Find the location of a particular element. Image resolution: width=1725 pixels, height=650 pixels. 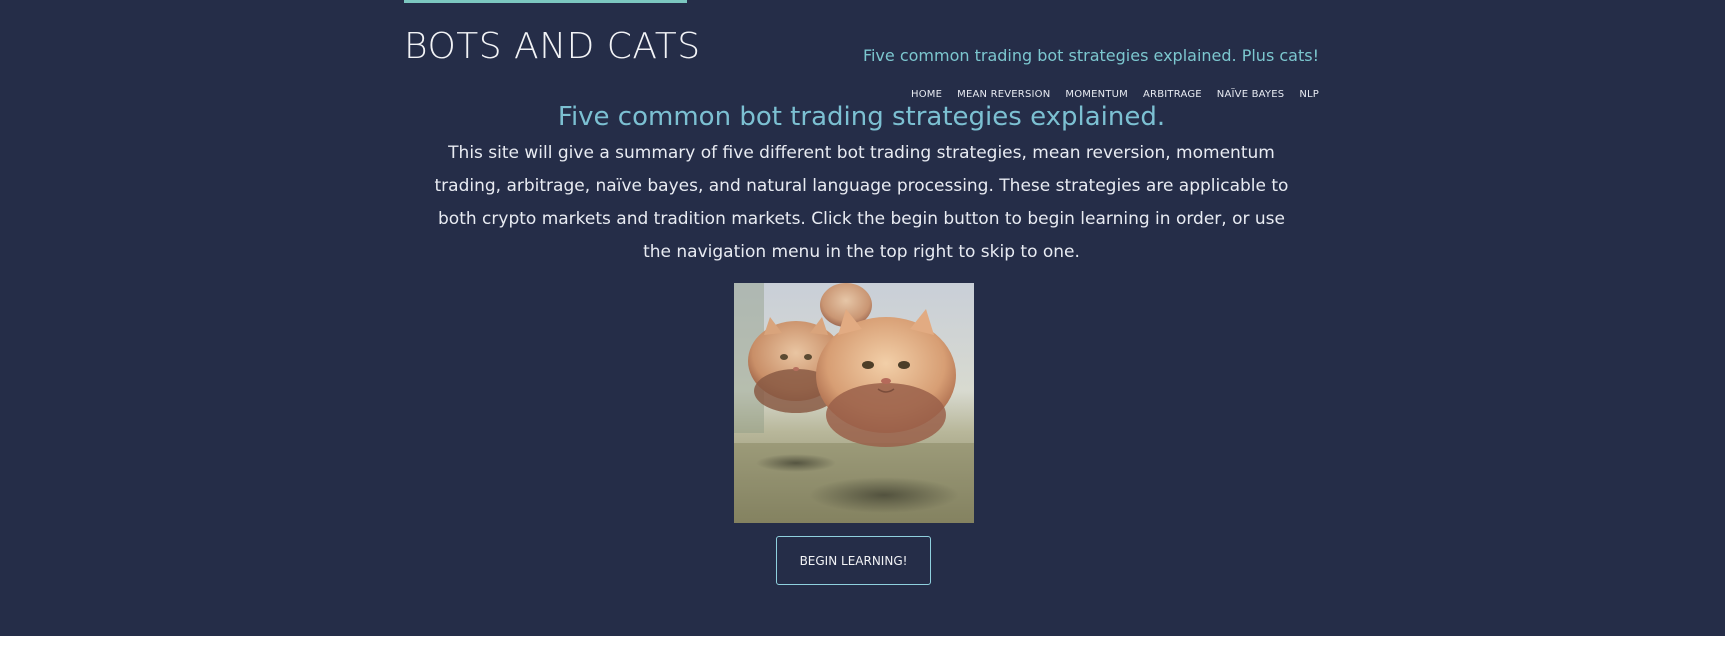

flying-cats-image is located at coordinates (854, 403).